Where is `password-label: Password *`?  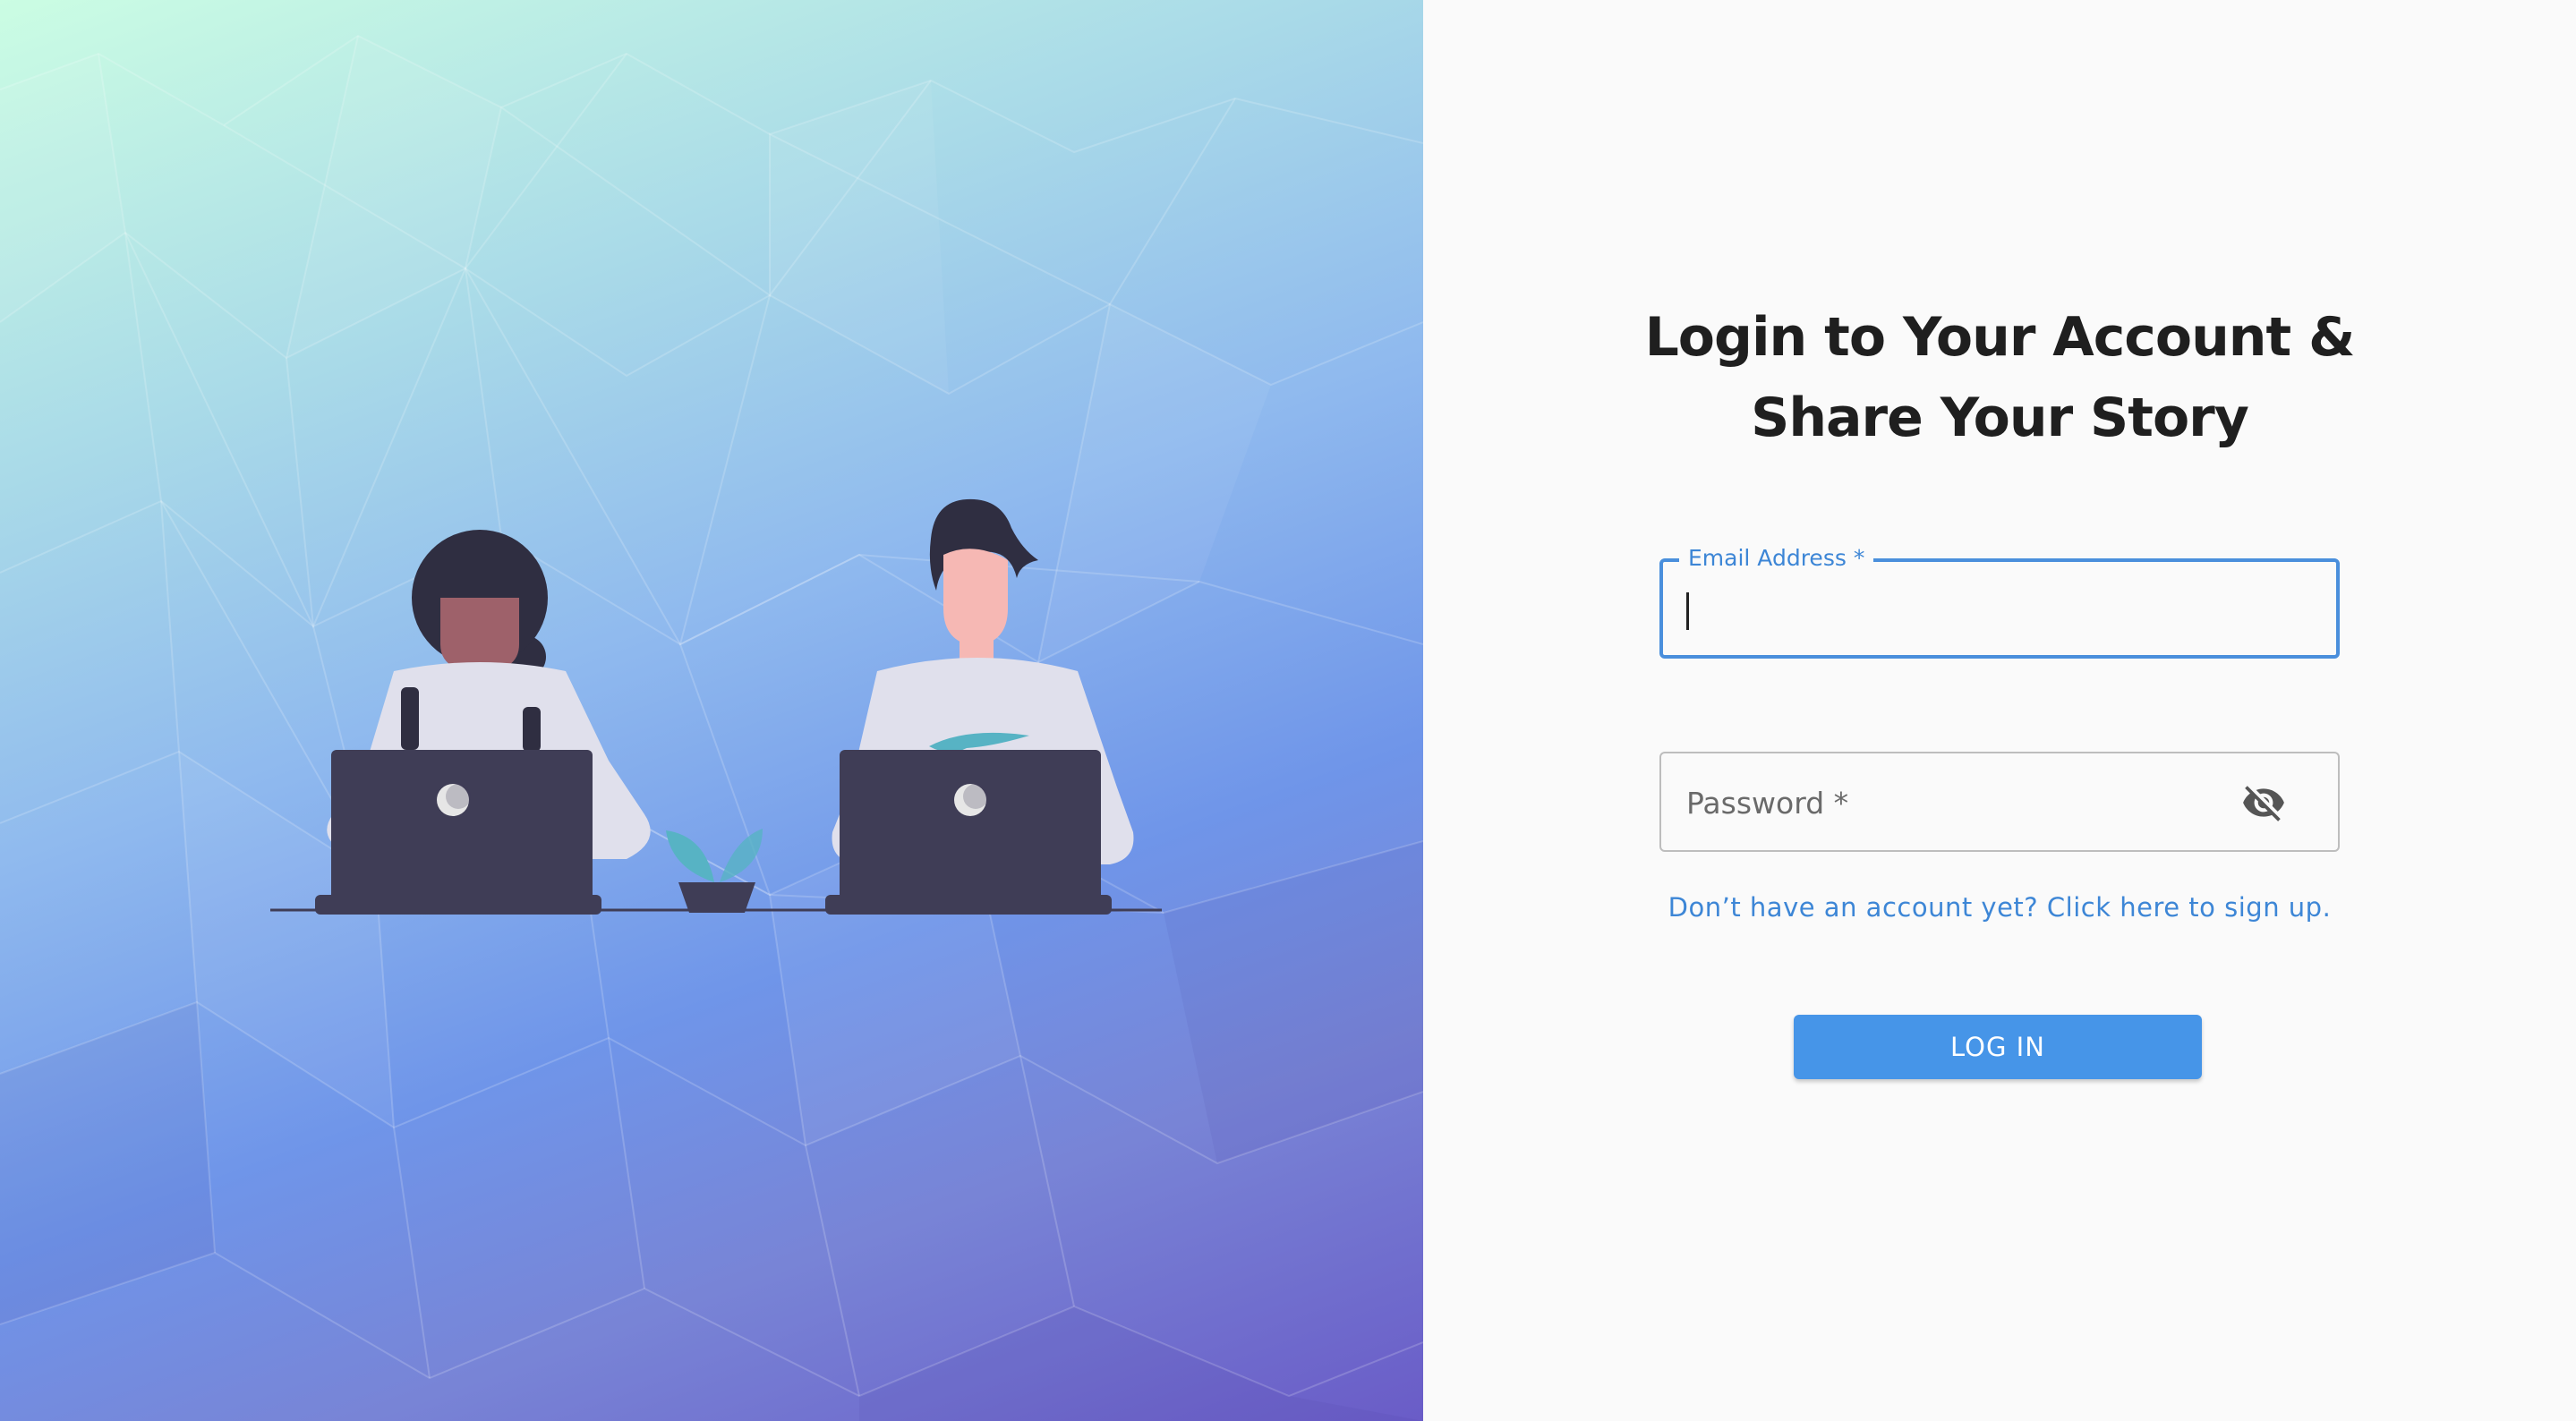 password-label: Password * is located at coordinates (1767, 803).